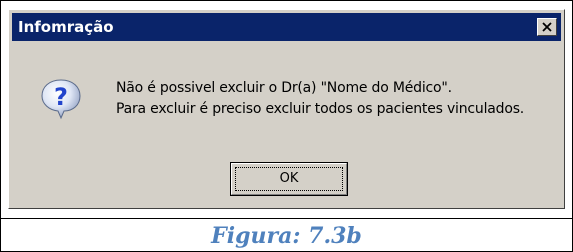  I want to click on question-icon: ?, so click(61, 99).